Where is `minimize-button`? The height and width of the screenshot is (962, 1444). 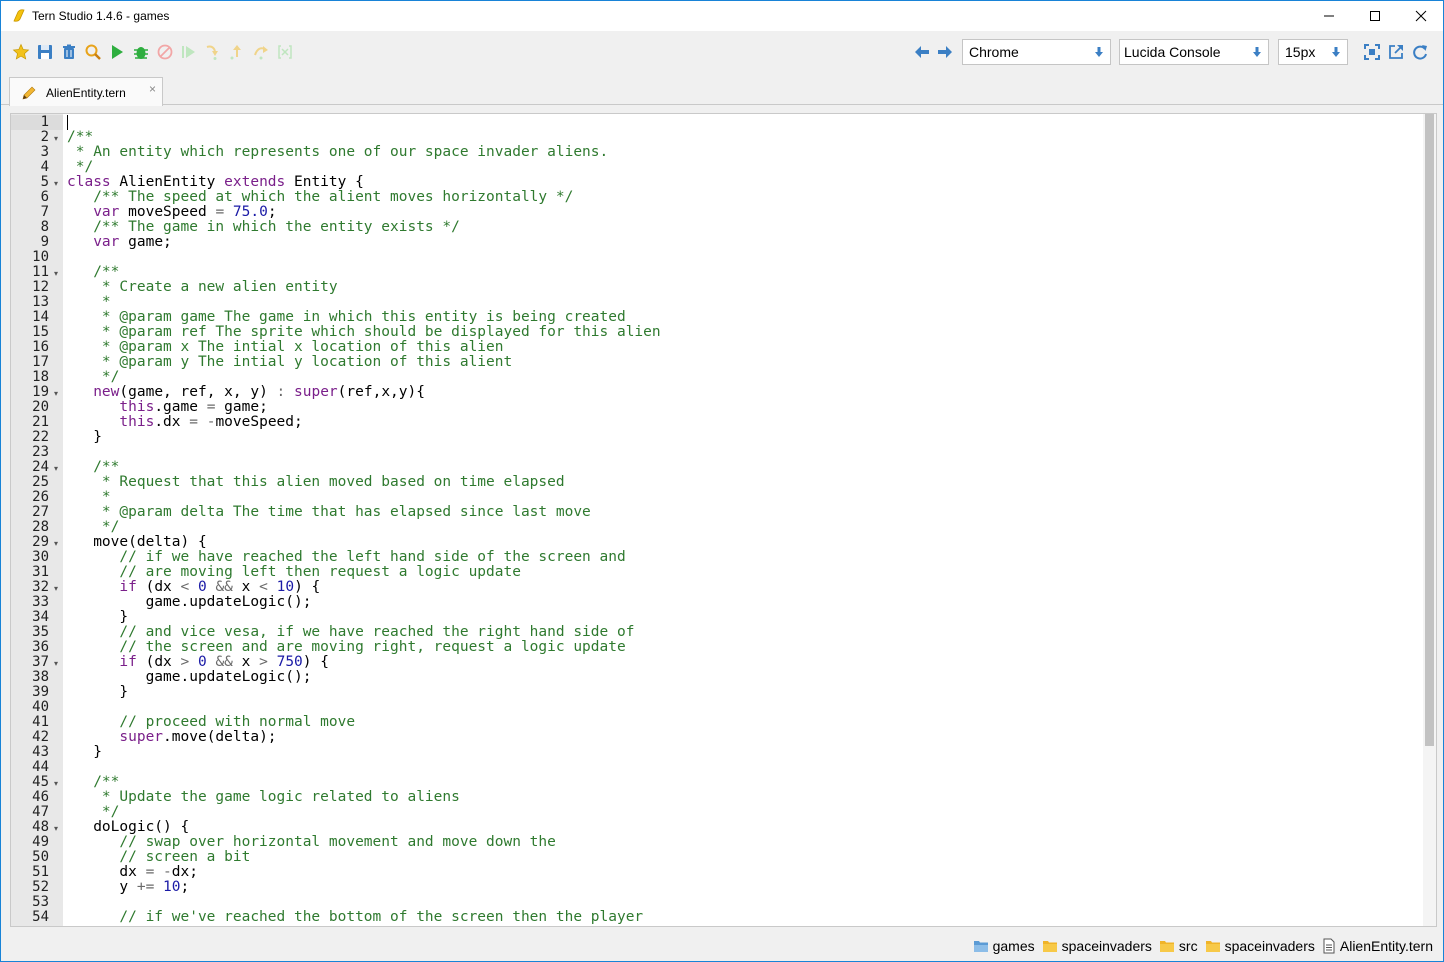 minimize-button is located at coordinates (1329, 16).